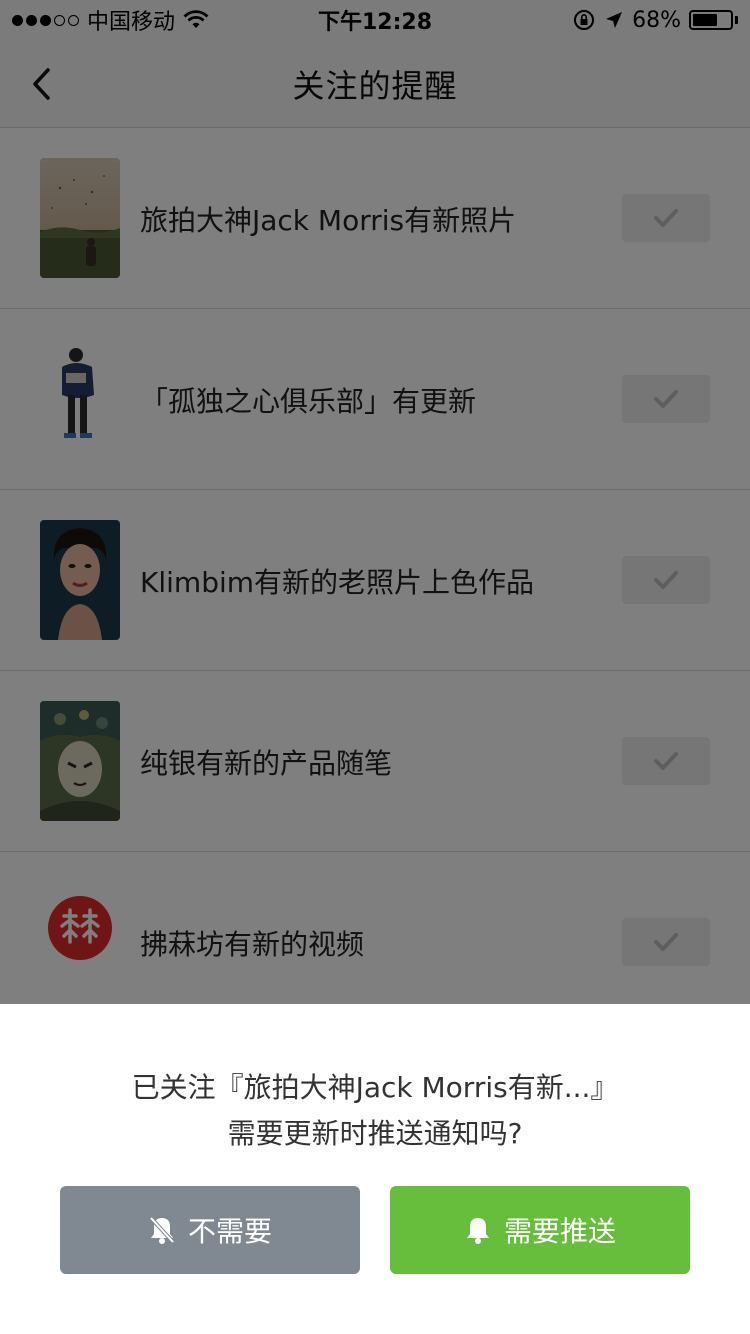 This screenshot has height=1334, width=750. I want to click on no-push-button: 不需要, so click(210, 1230).